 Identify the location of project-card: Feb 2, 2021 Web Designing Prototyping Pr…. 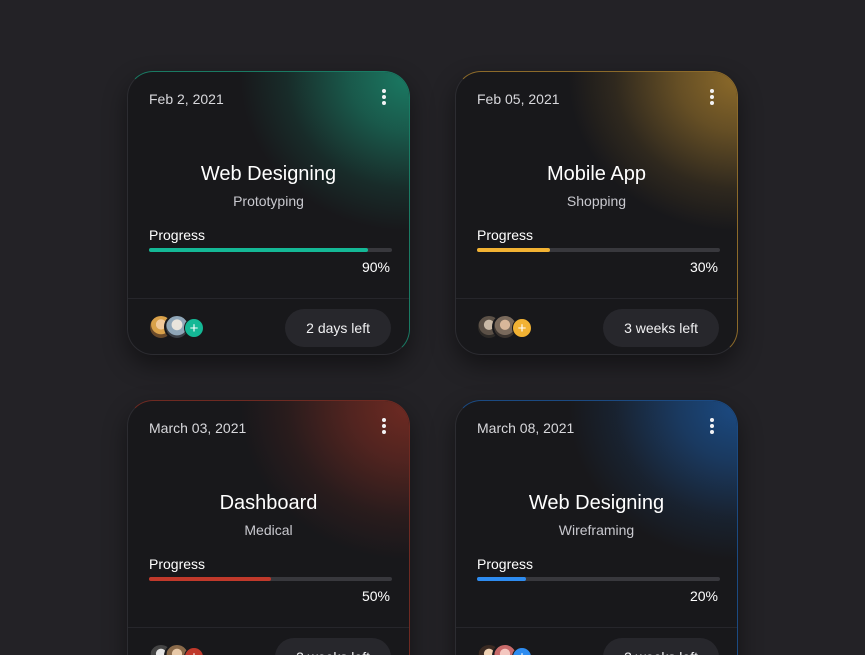
(268, 213).